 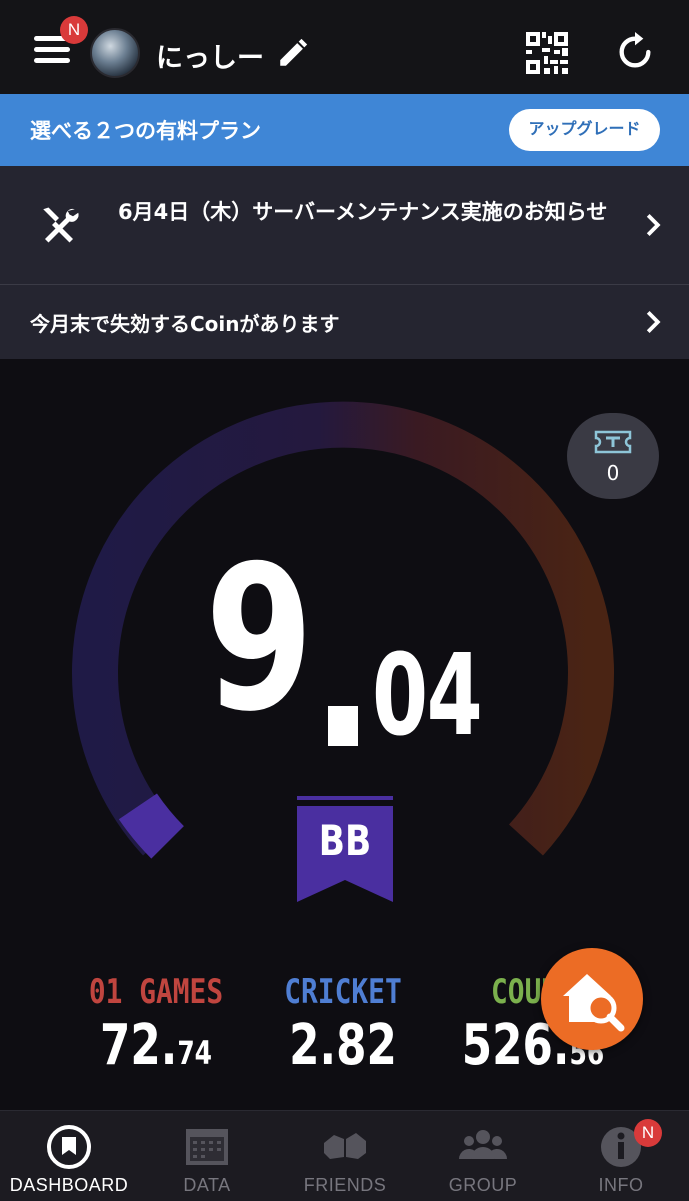 I want to click on tab-group: GROUP, so click(x=483, y=1156).